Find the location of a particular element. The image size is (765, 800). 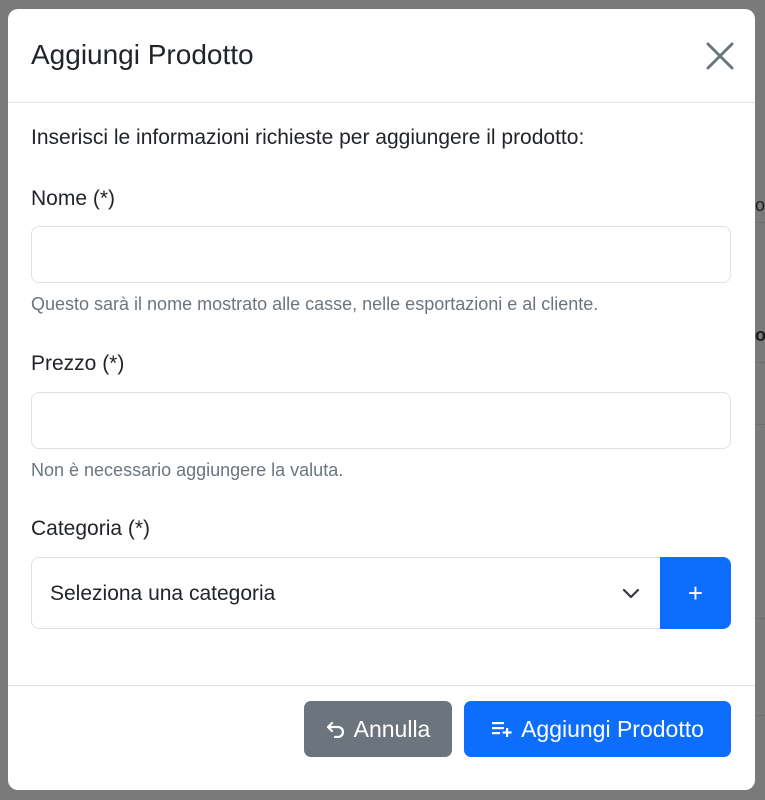

cancel-button-label: Annulla is located at coordinates (392, 728).